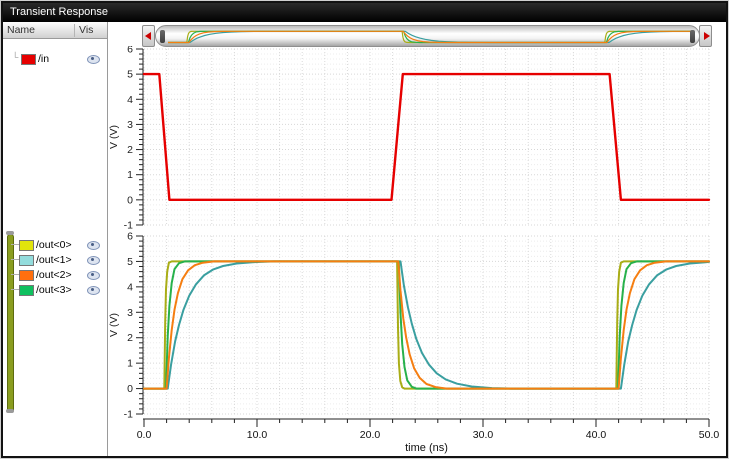 This screenshot has width=729, height=459. I want to click on signal-row-out1: /out<1>, so click(55, 260).